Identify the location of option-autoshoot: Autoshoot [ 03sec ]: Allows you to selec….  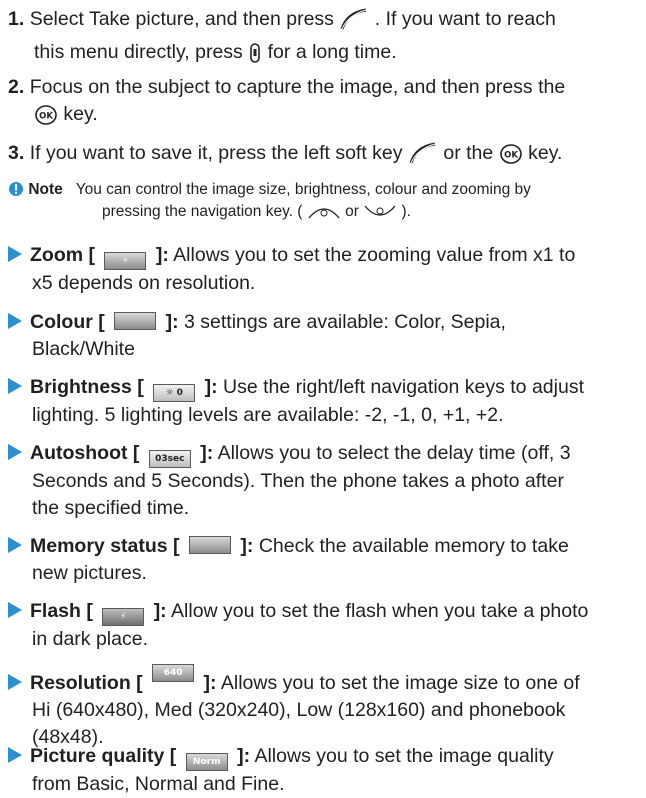
(325, 481).